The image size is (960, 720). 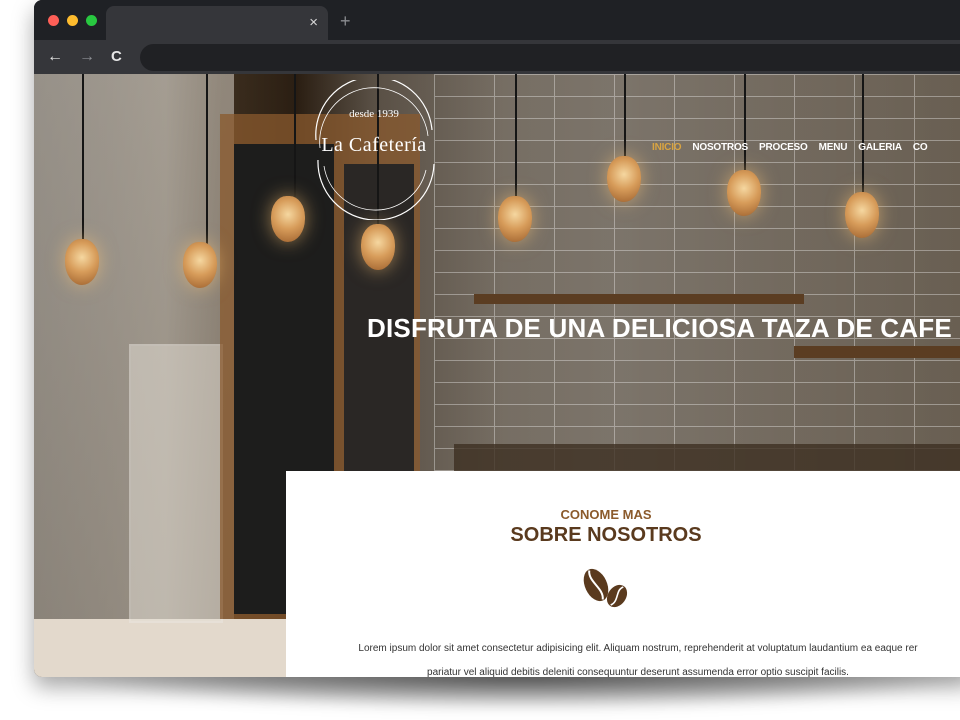 What do you see at coordinates (605, 588) in the screenshot?
I see `coffee-beans-icon` at bounding box center [605, 588].